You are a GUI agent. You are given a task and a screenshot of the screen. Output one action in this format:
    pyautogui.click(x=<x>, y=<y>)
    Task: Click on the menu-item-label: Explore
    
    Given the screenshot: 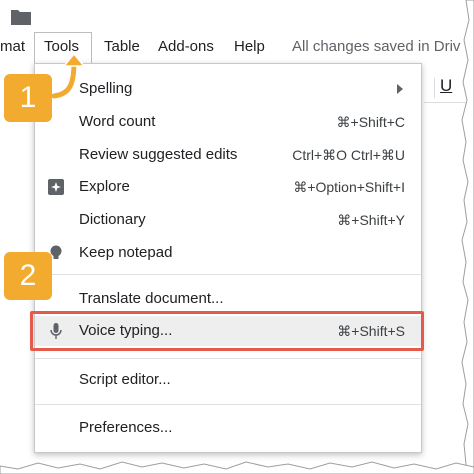 What is the action you would take?
    pyautogui.click(x=104, y=186)
    